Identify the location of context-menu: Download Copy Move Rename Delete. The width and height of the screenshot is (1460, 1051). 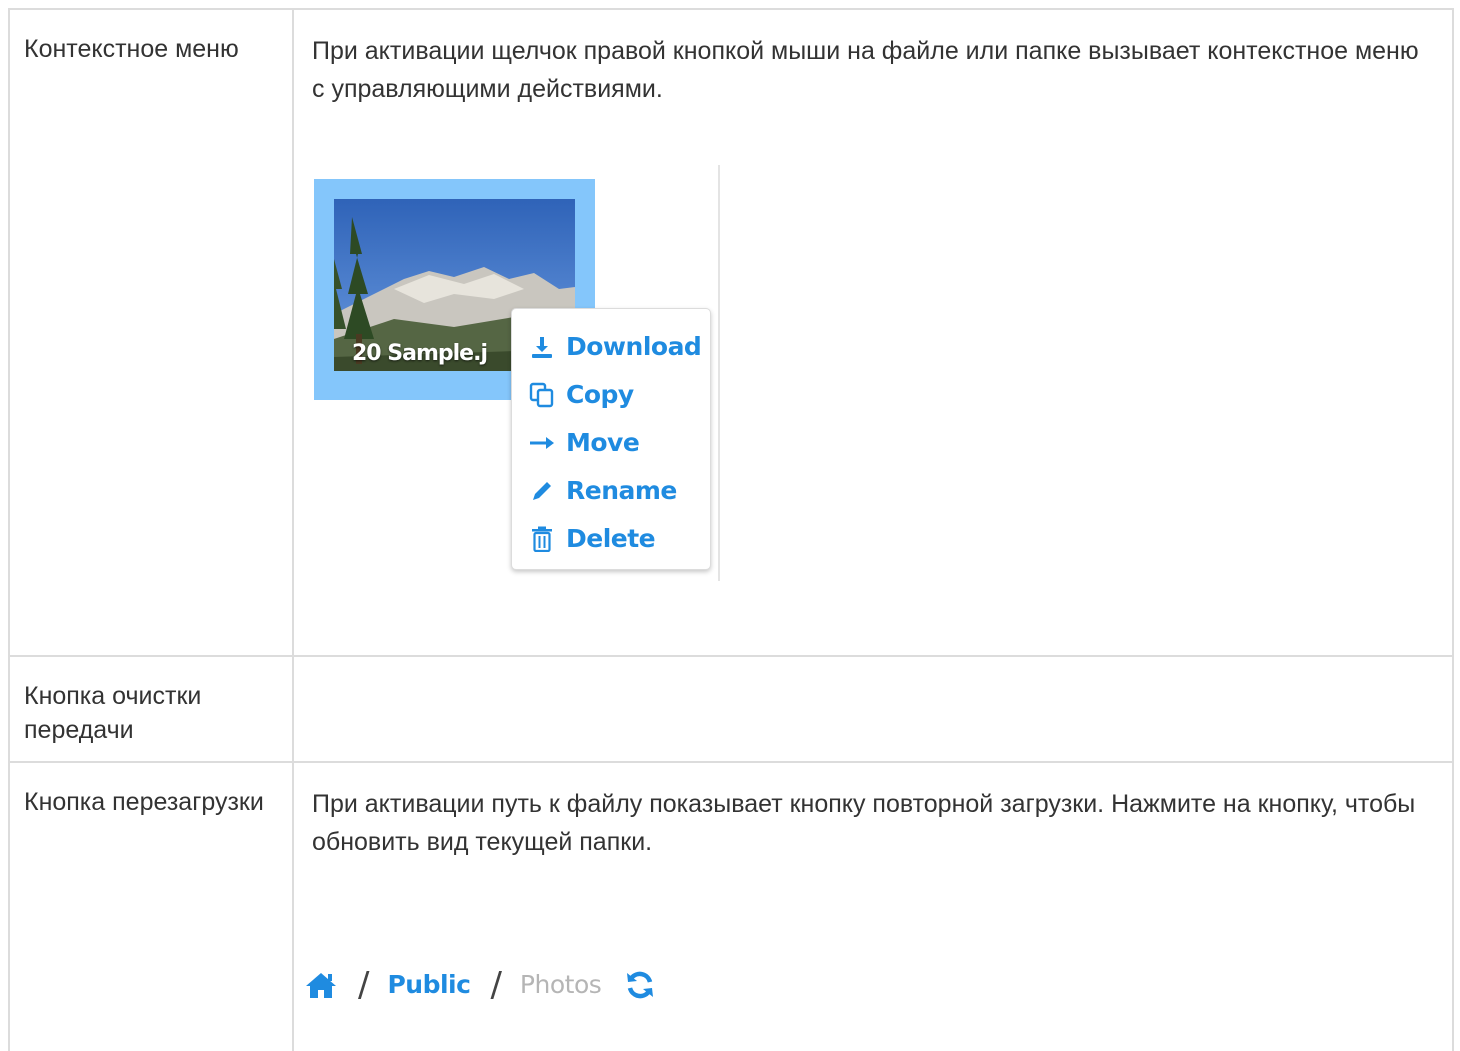
(611, 439).